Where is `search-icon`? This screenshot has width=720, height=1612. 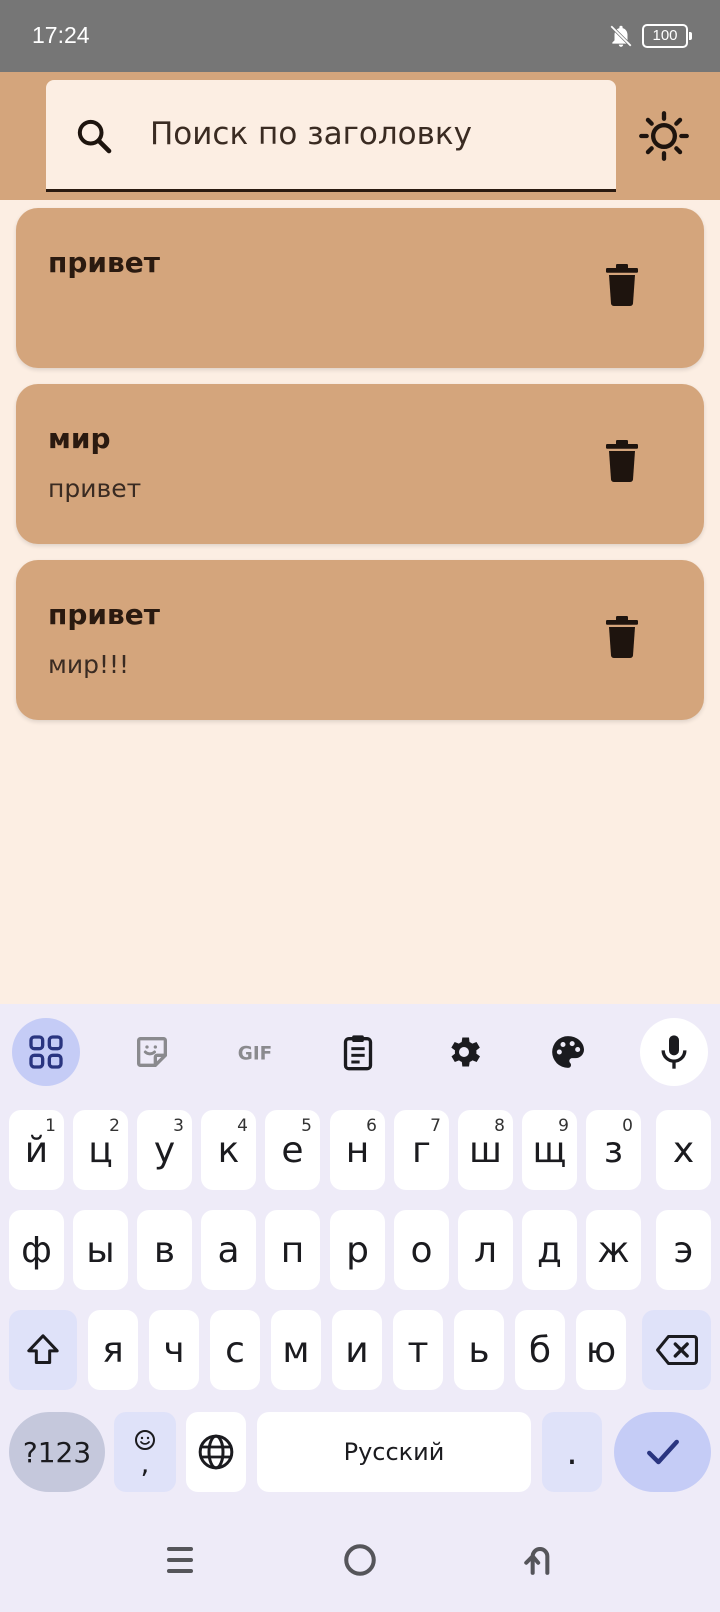
search-icon is located at coordinates (94, 136).